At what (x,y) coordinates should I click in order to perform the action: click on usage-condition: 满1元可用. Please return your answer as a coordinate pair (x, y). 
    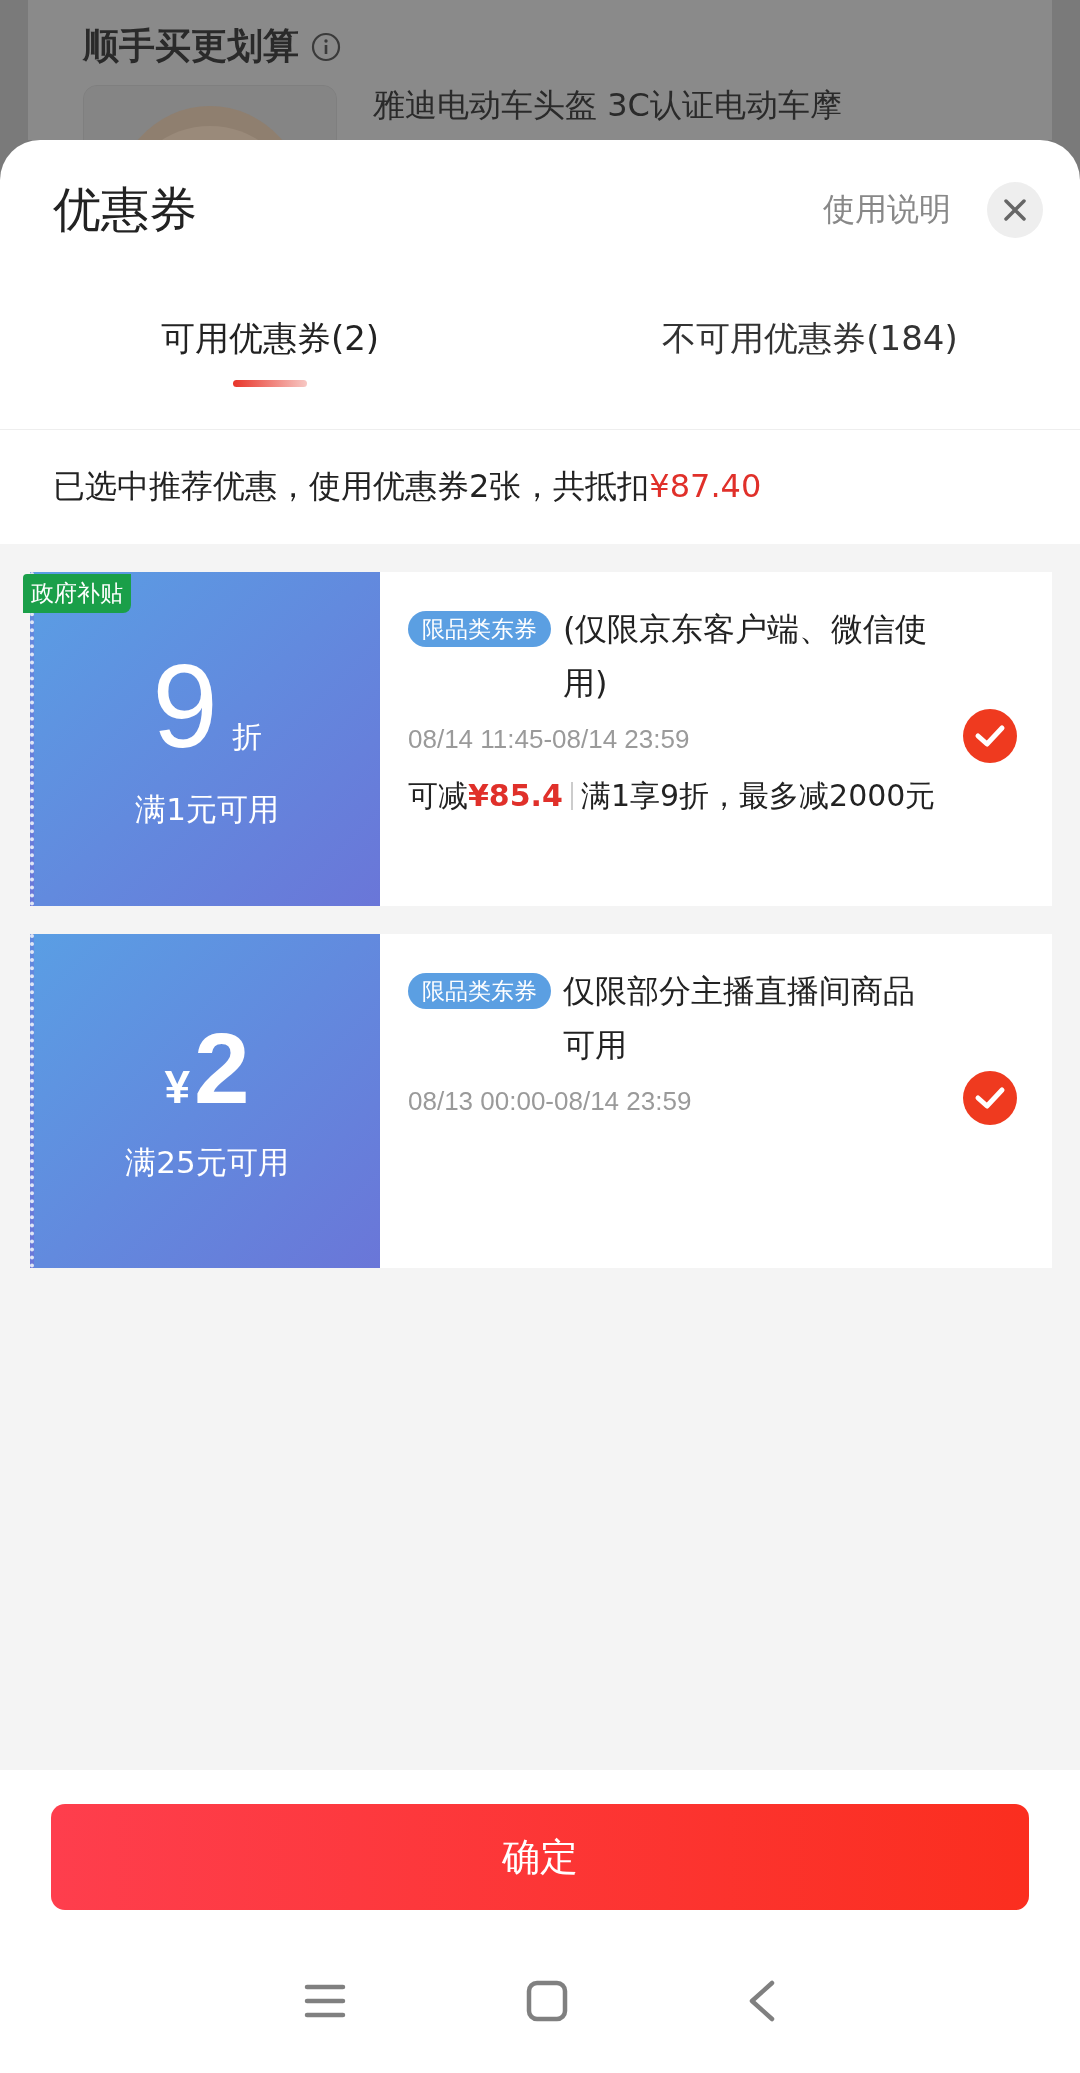
    Looking at the image, I should click on (207, 809).